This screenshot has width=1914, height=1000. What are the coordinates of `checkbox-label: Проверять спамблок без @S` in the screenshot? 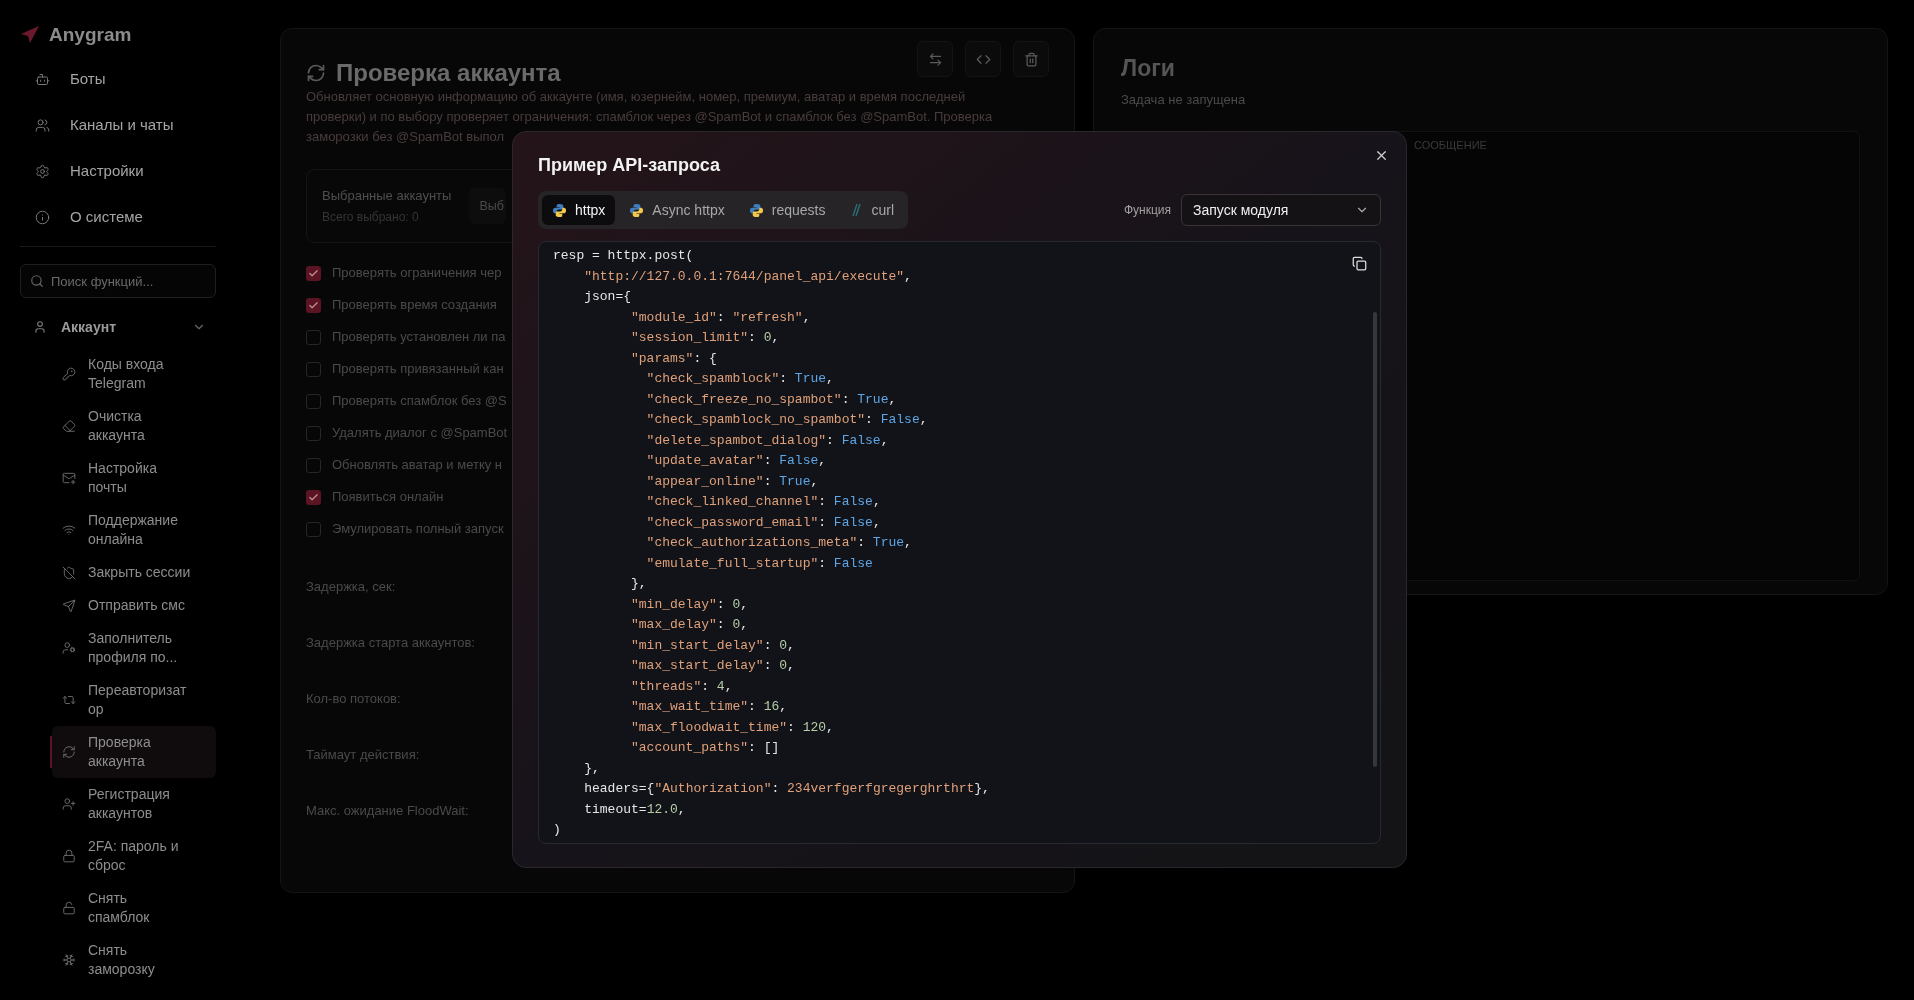 It's located at (419, 401).